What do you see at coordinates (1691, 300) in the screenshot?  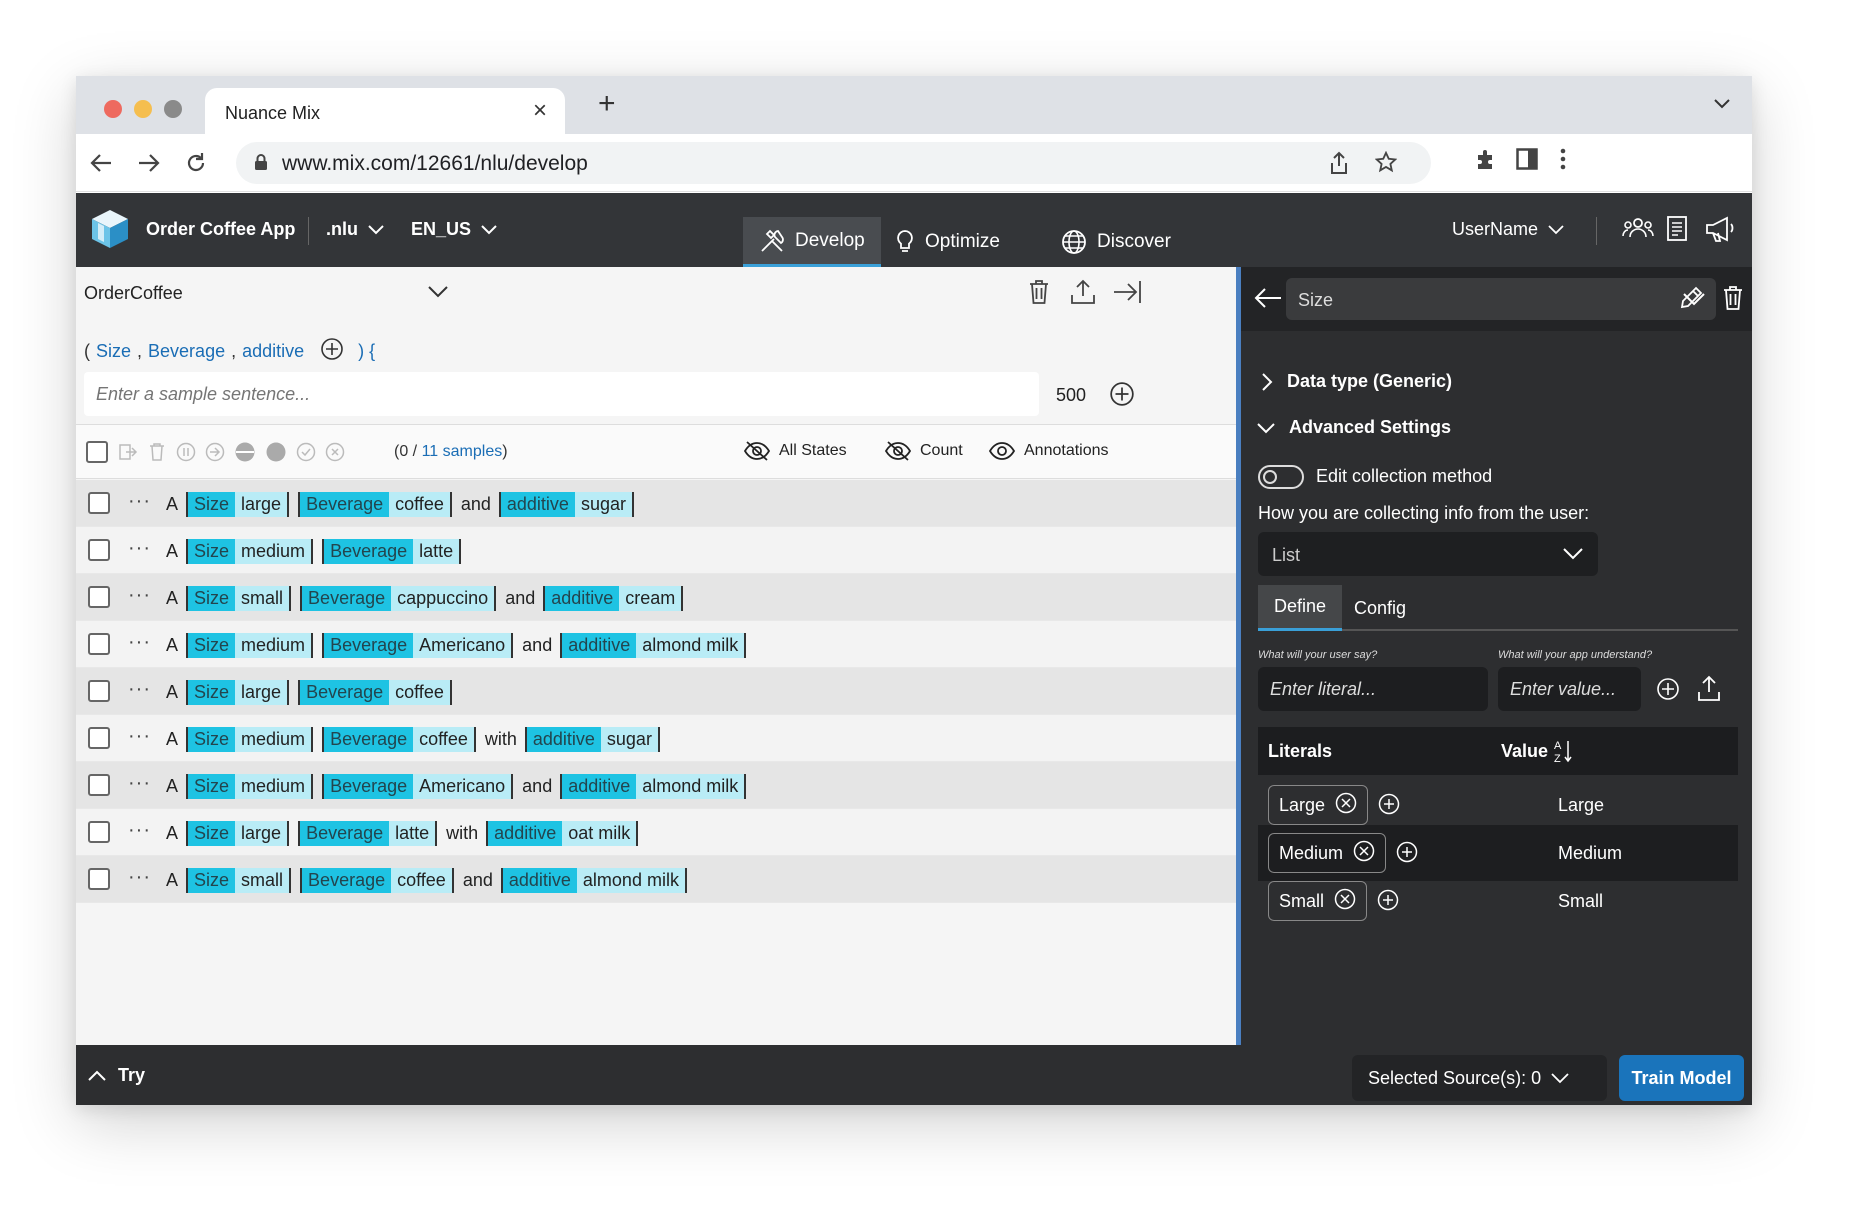 I see `edit-pencil-icon` at bounding box center [1691, 300].